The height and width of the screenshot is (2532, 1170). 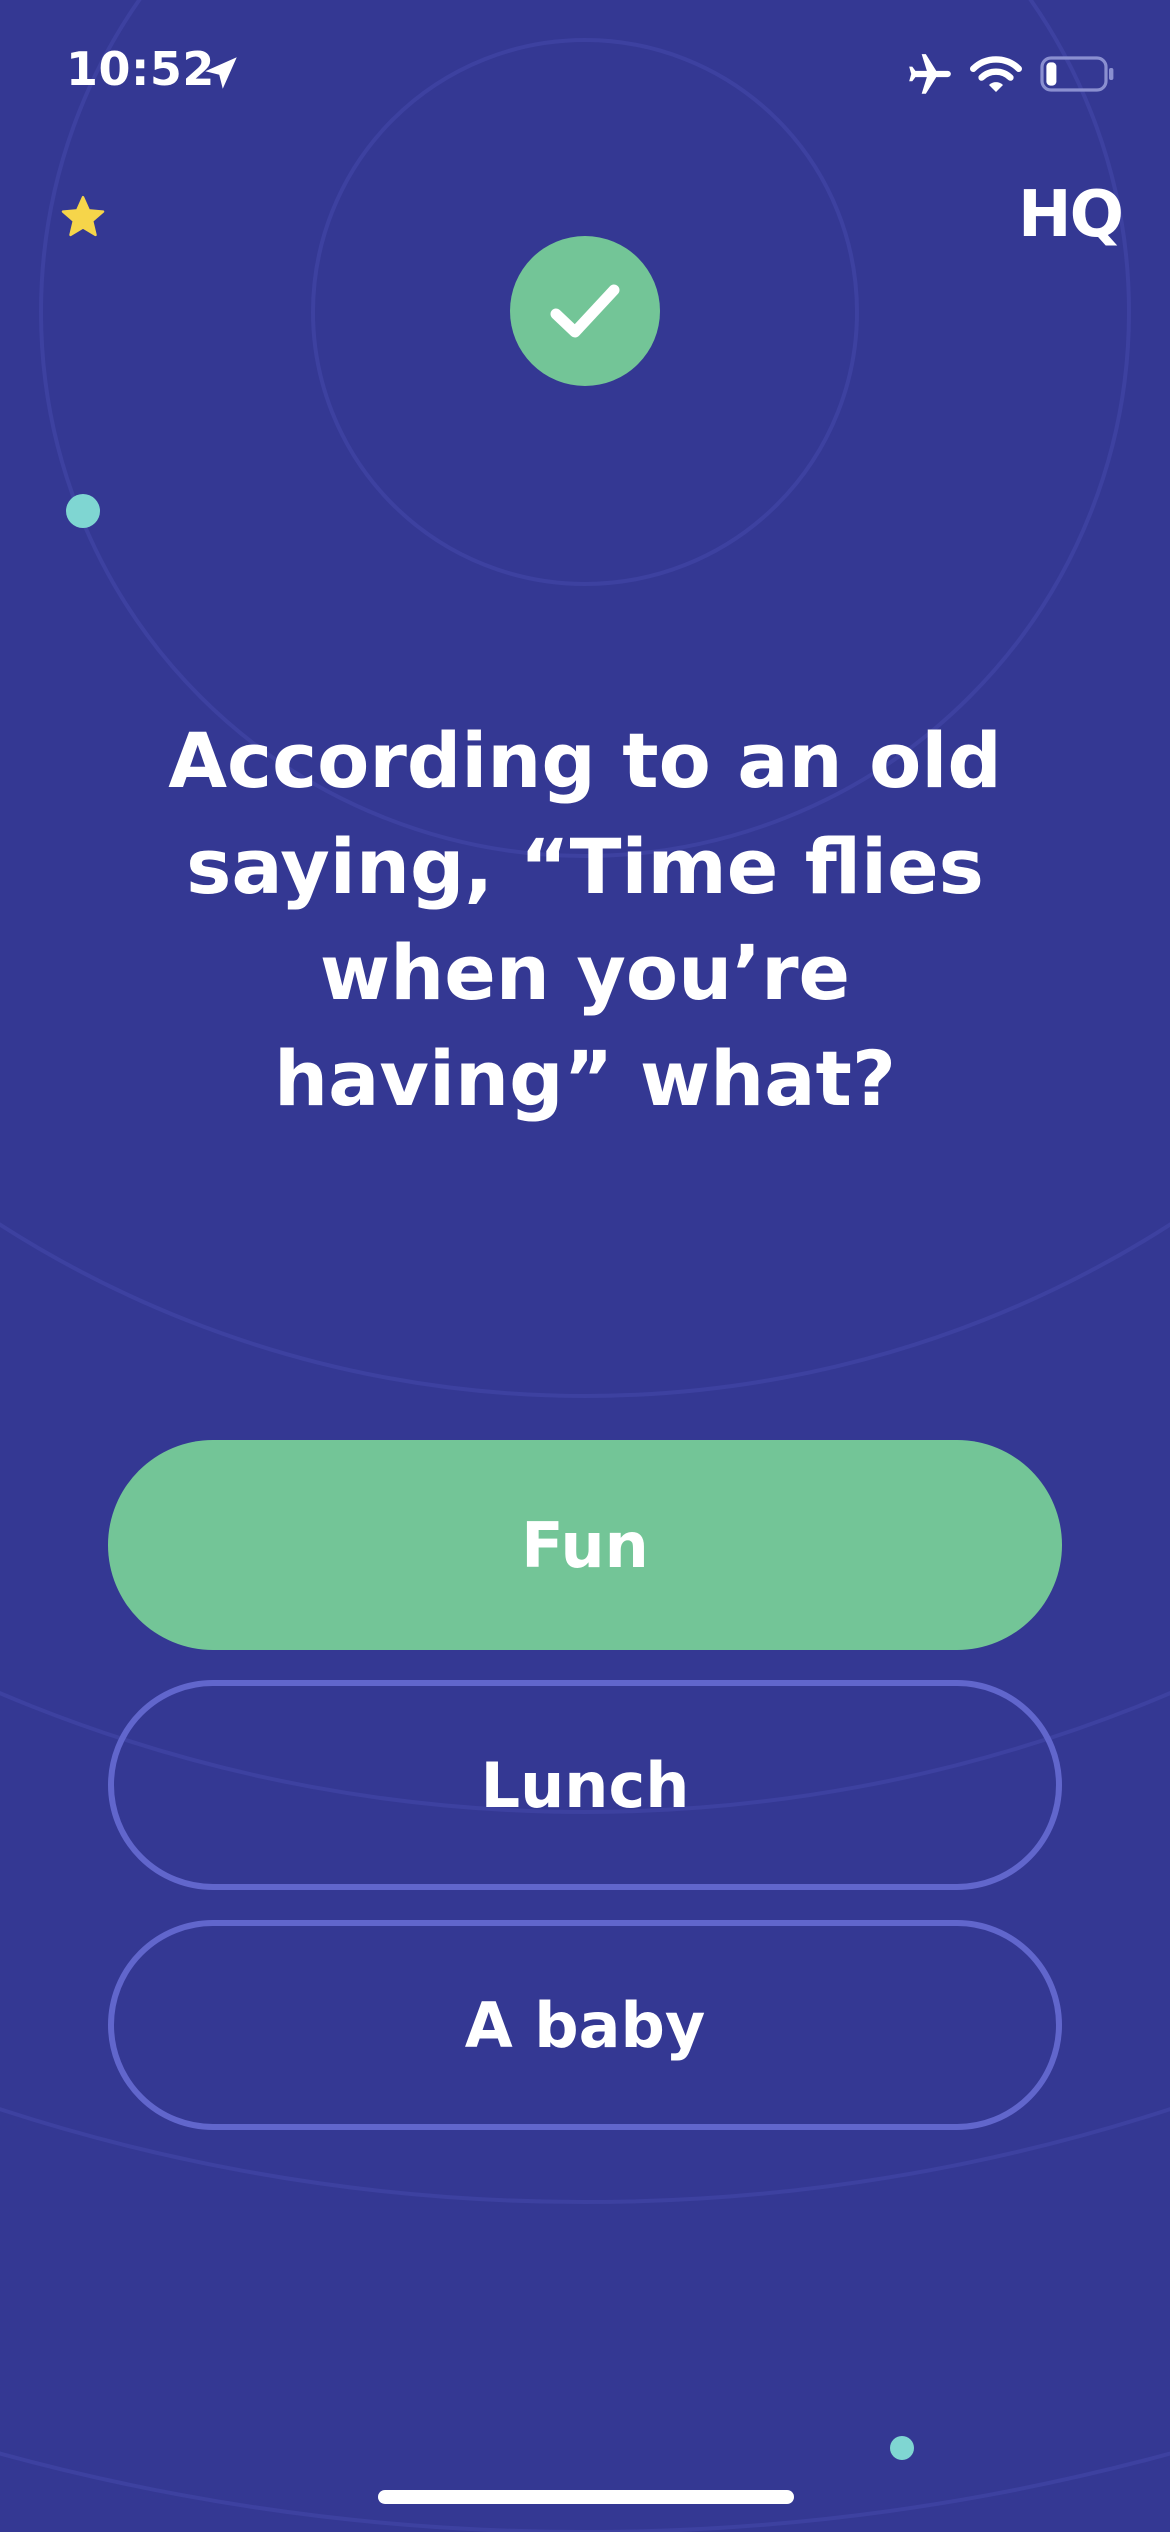 I want to click on status-bar: 10:52, so click(x=585, y=75).